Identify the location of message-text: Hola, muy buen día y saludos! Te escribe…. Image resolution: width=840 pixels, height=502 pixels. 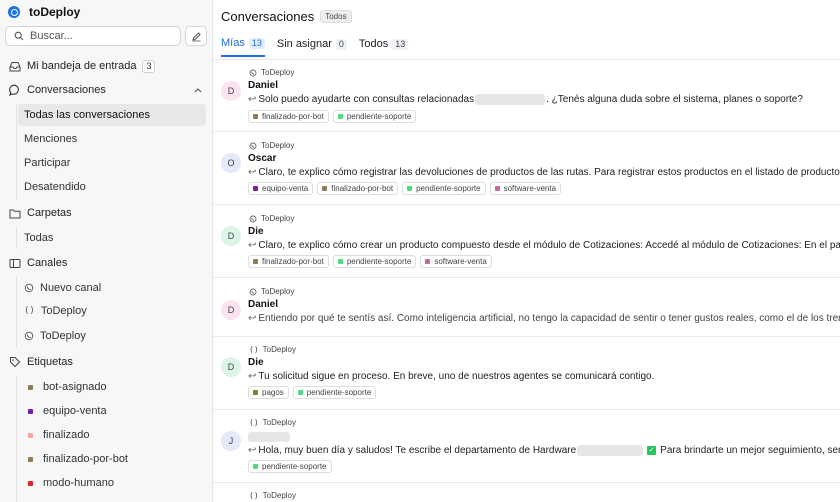
(417, 450).